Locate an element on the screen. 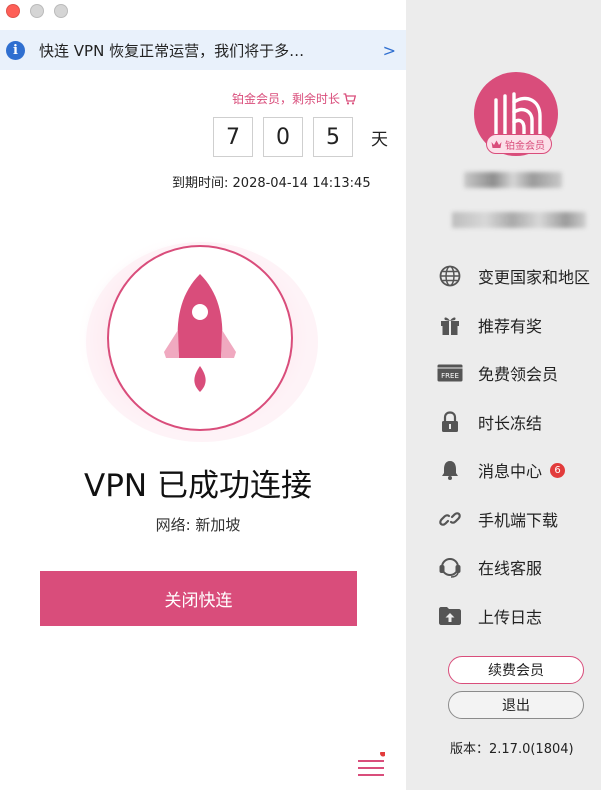  sidebar-item-free-membership: FREE 免费领会员 is located at coordinates (518, 373).